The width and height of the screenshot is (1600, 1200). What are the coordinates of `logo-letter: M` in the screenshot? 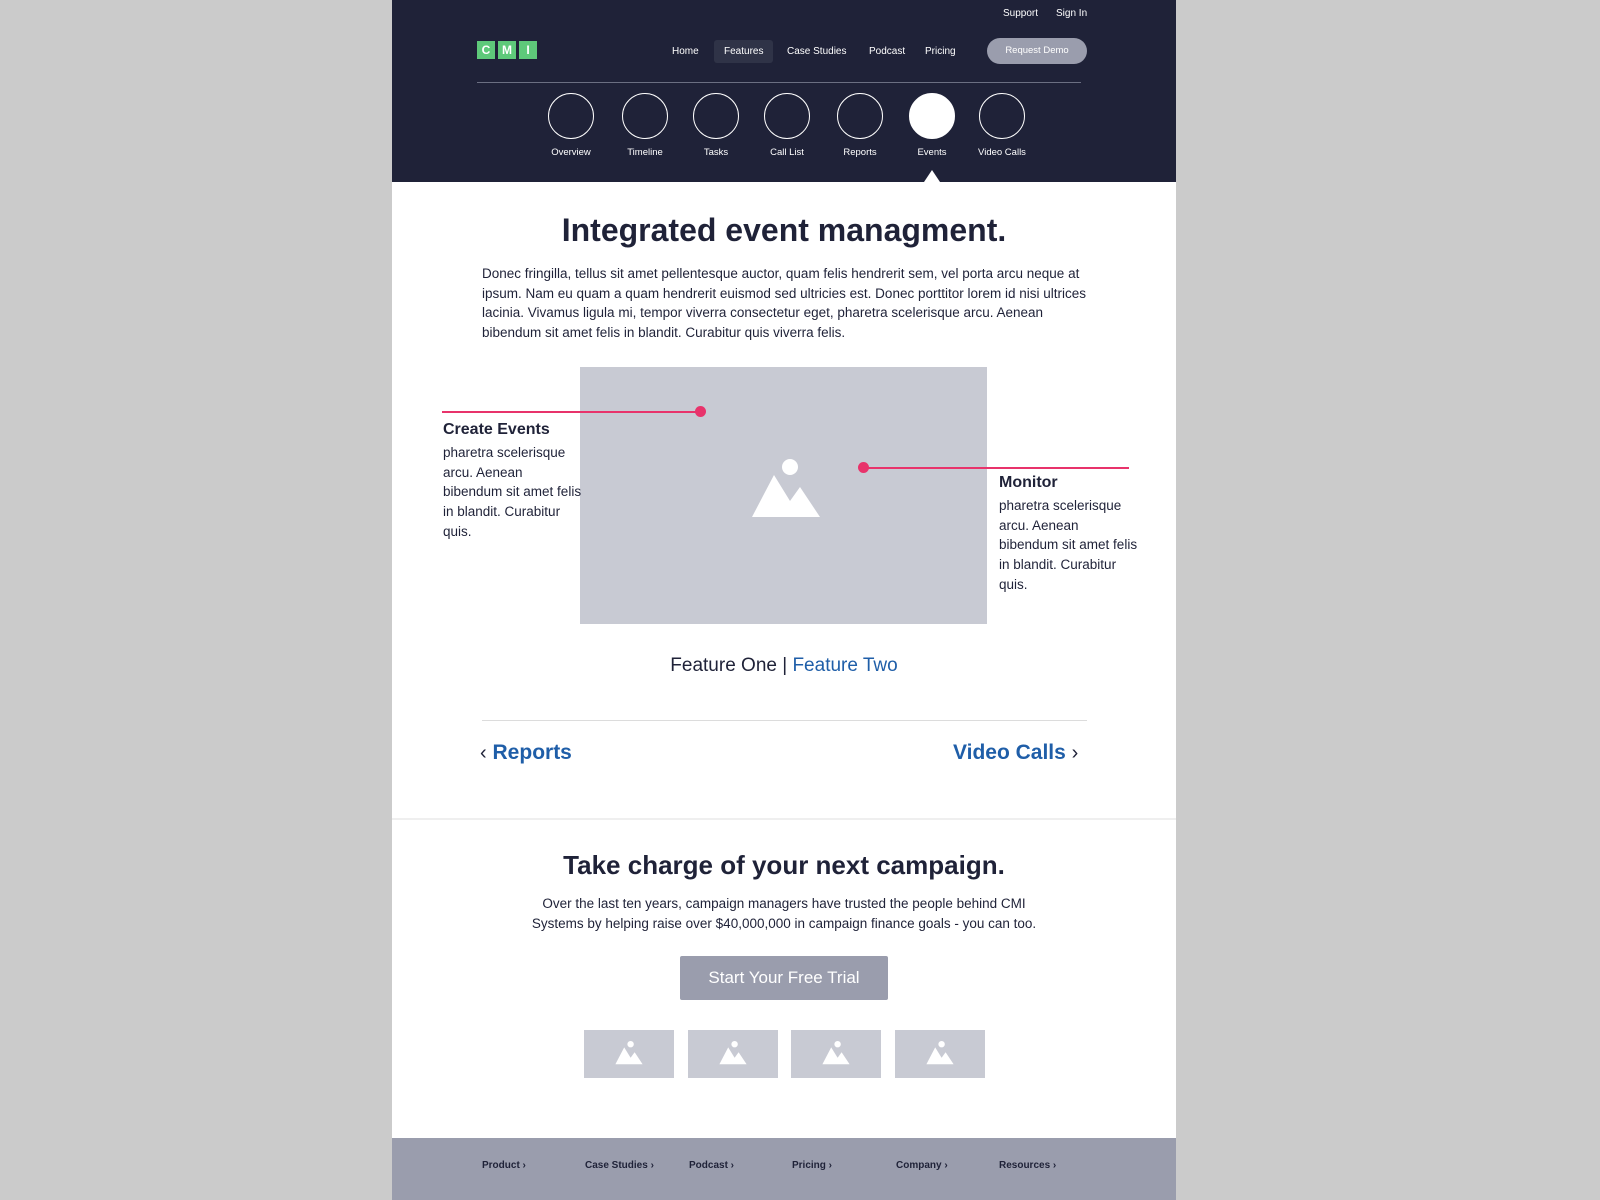 It's located at (507, 50).